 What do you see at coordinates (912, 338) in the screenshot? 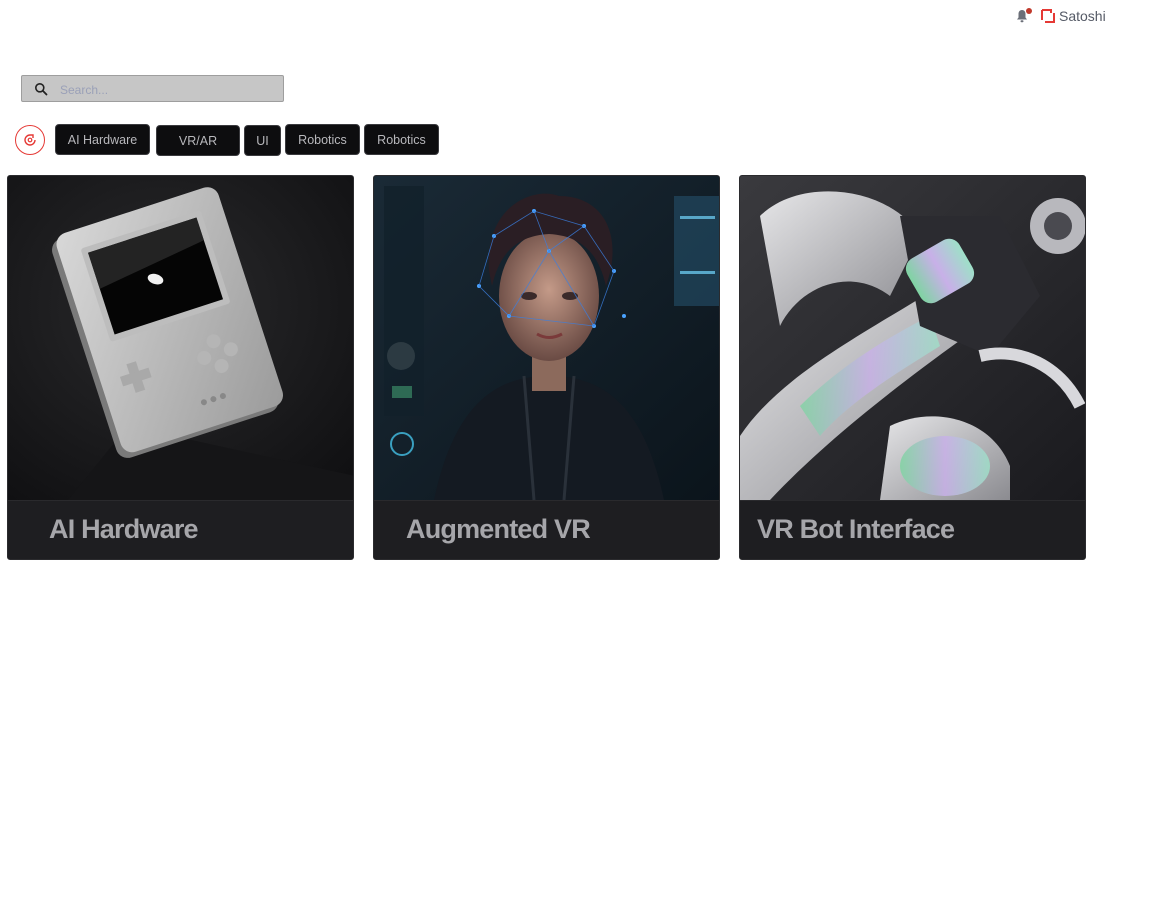
I see `card-image-robotic-arm` at bounding box center [912, 338].